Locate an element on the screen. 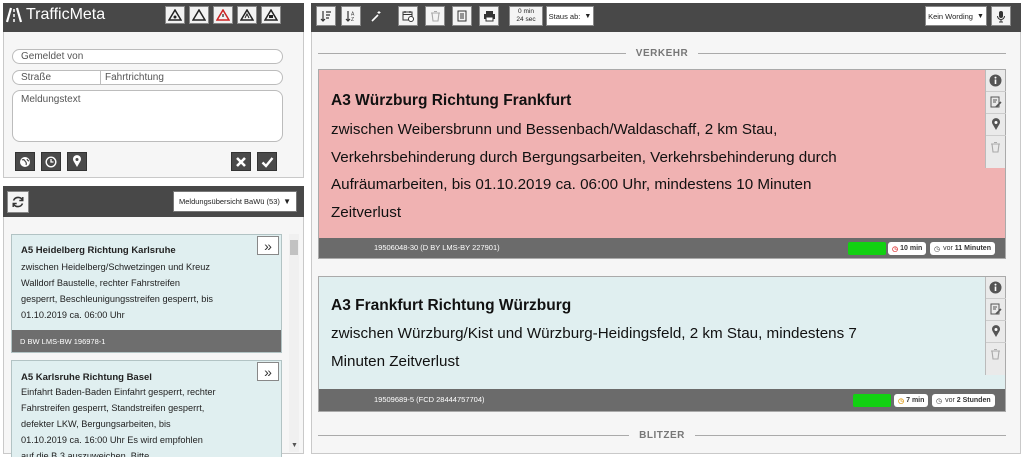 The image size is (1024, 457). magic-wand-icon is located at coordinates (376, 16).